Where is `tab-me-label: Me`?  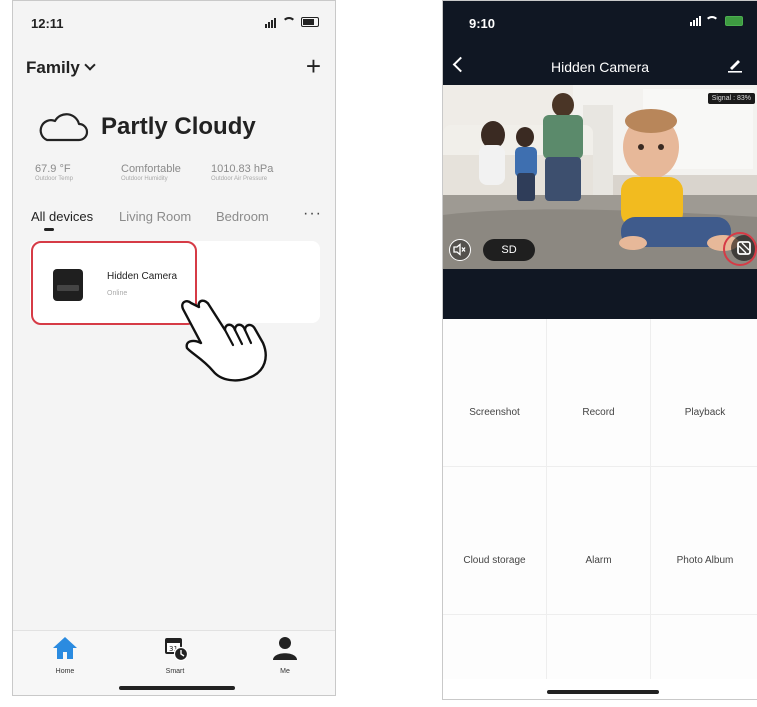 tab-me-label: Me is located at coordinates (285, 671).